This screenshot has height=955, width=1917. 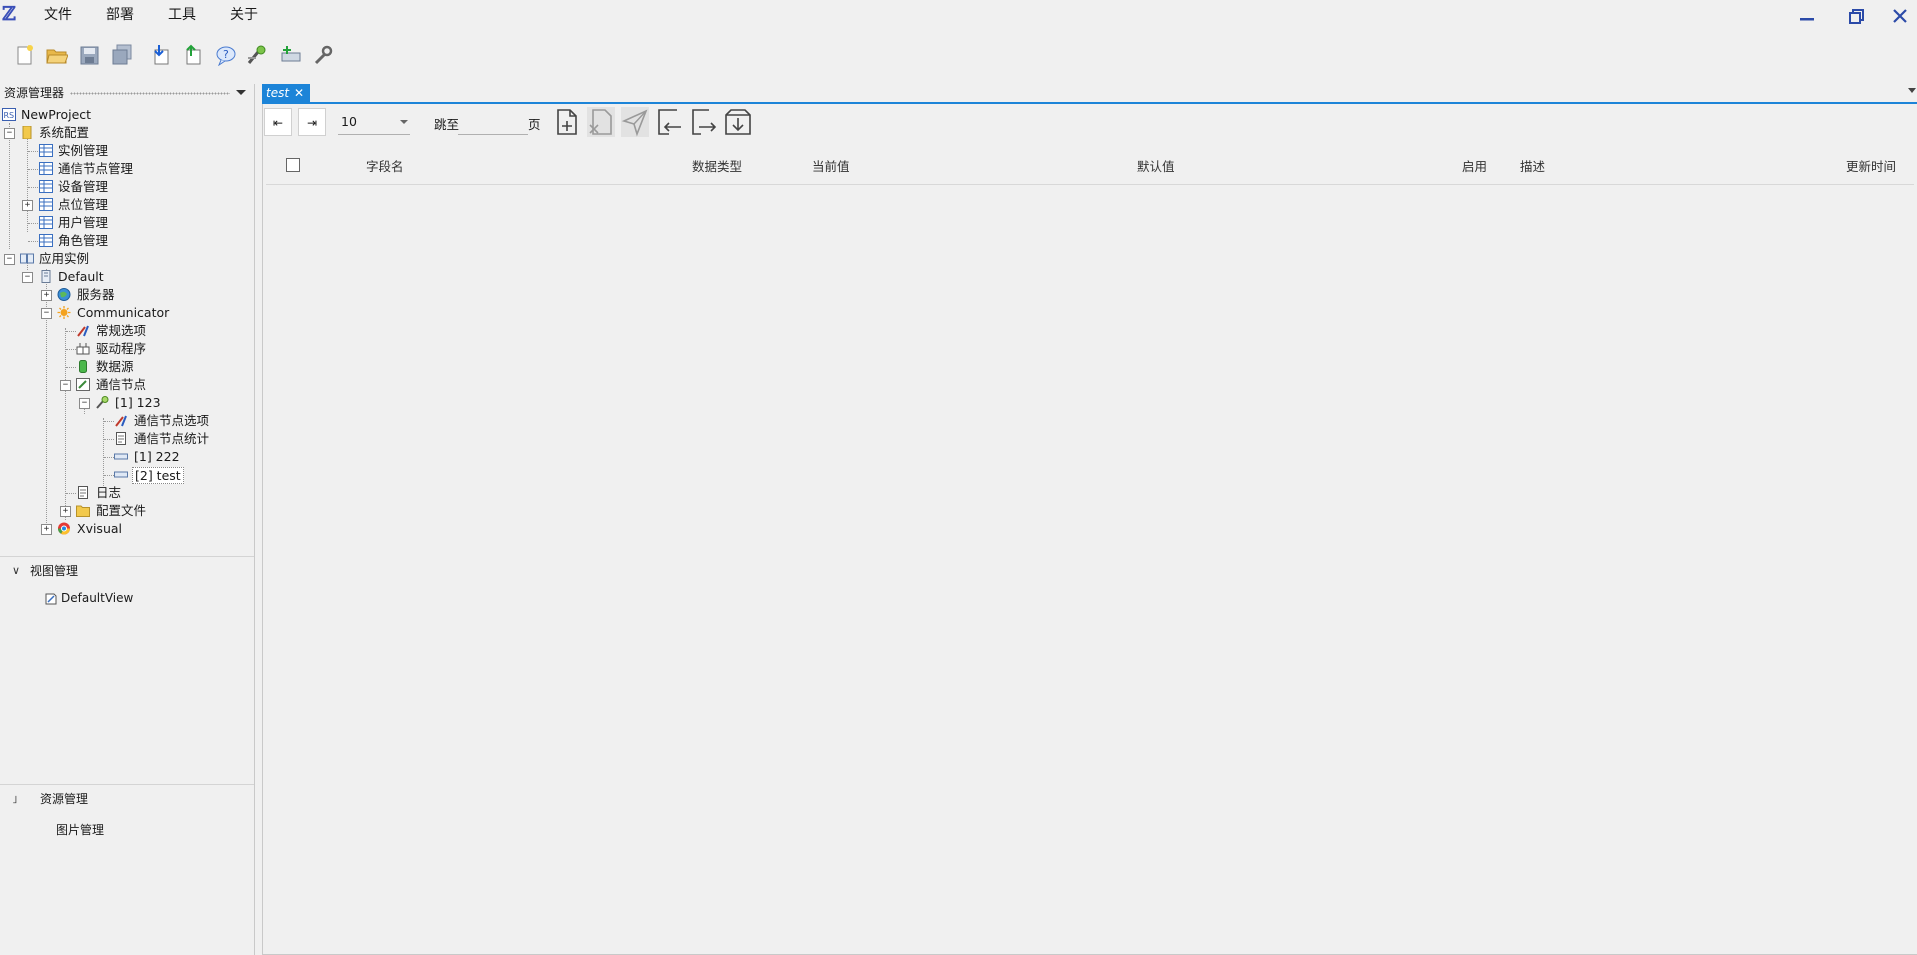 What do you see at coordinates (127, 169) in the screenshot?
I see `tree-item-comm-node-mgmt: 通信节点管理` at bounding box center [127, 169].